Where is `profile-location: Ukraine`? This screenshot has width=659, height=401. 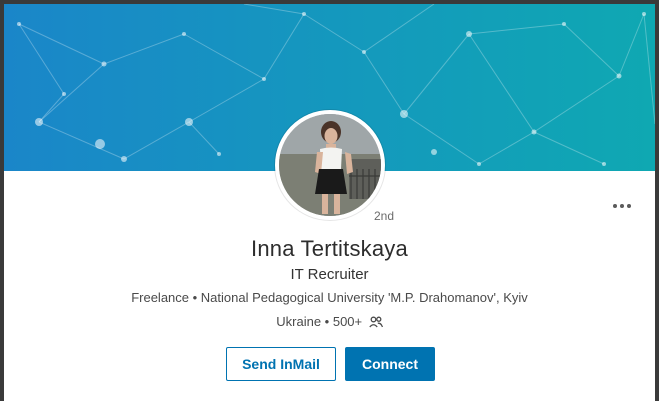
profile-location: Ukraine is located at coordinates (299, 321).